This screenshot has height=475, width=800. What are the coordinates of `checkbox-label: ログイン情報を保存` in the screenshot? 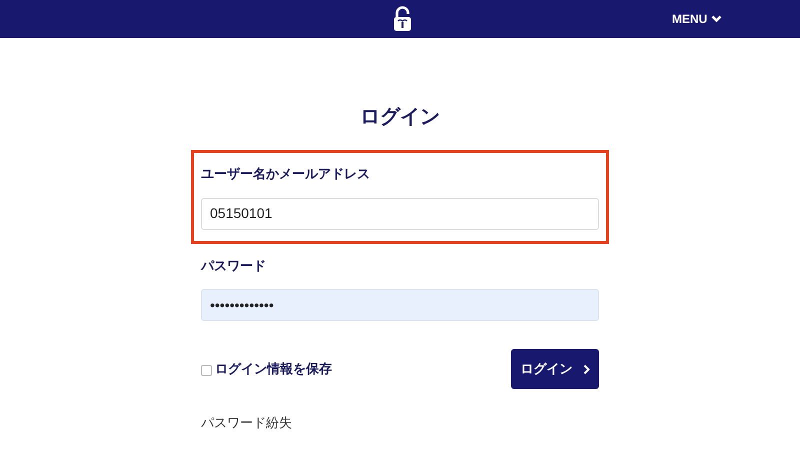 It's located at (273, 369).